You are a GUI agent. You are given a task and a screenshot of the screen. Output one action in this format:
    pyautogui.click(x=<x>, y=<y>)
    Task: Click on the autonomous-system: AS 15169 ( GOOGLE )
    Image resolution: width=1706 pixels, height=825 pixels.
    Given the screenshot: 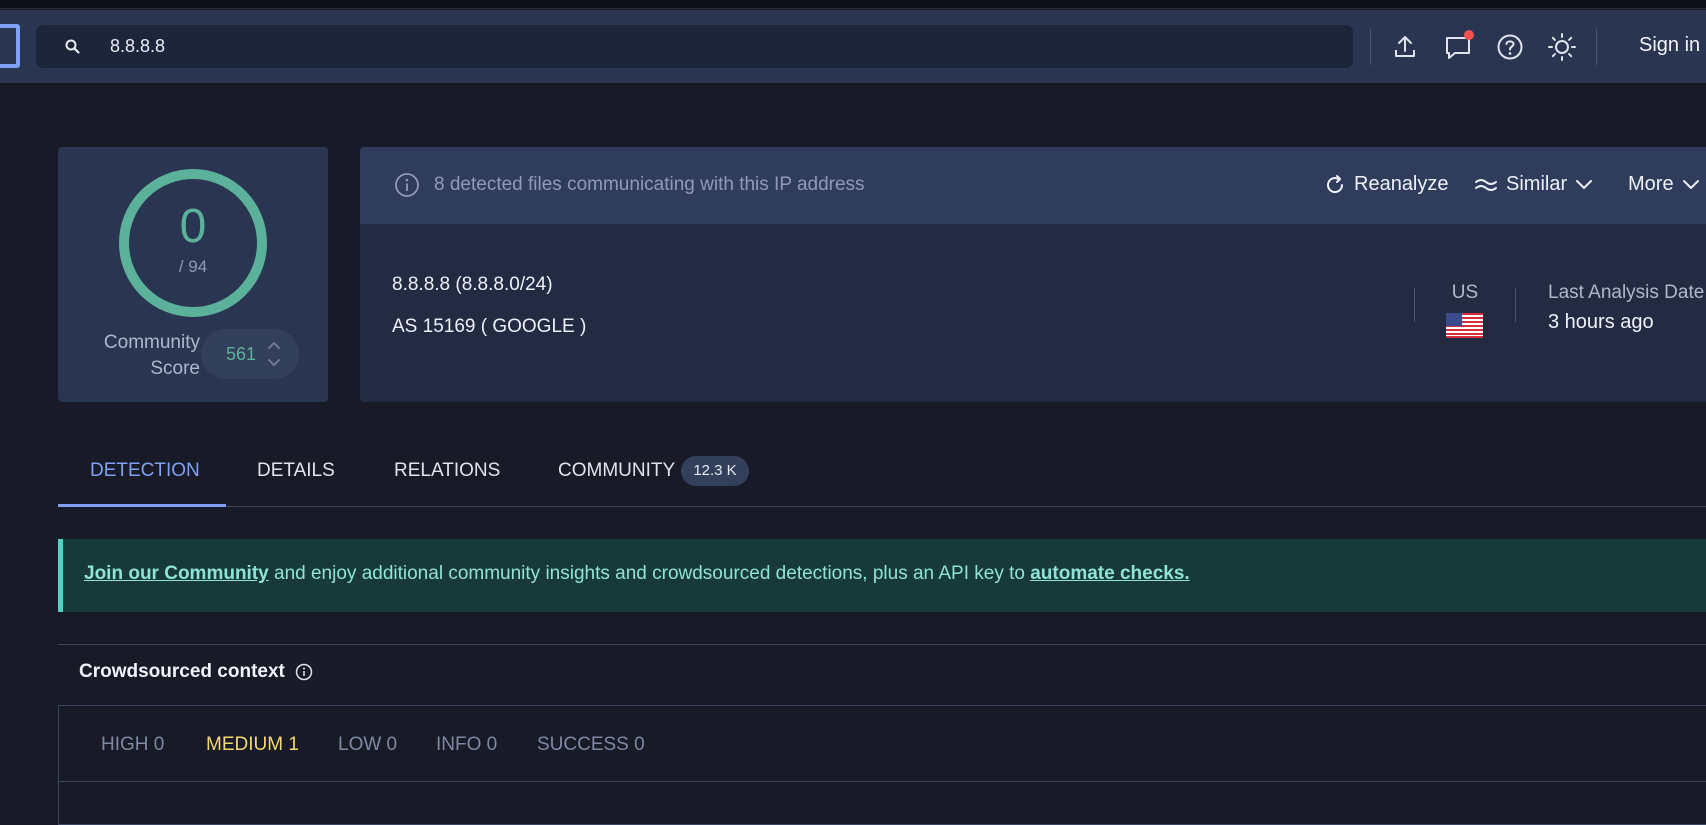 What is the action you would take?
    pyautogui.click(x=489, y=326)
    